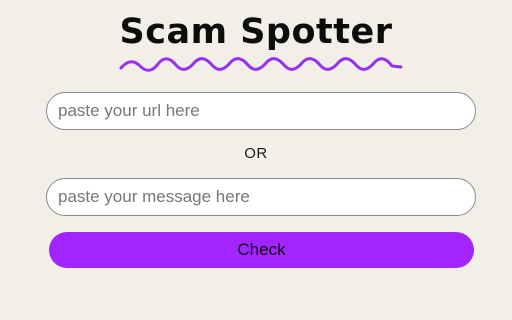 The width and height of the screenshot is (512, 320). Describe the element at coordinates (261, 197) in the screenshot. I see `message-input` at that location.